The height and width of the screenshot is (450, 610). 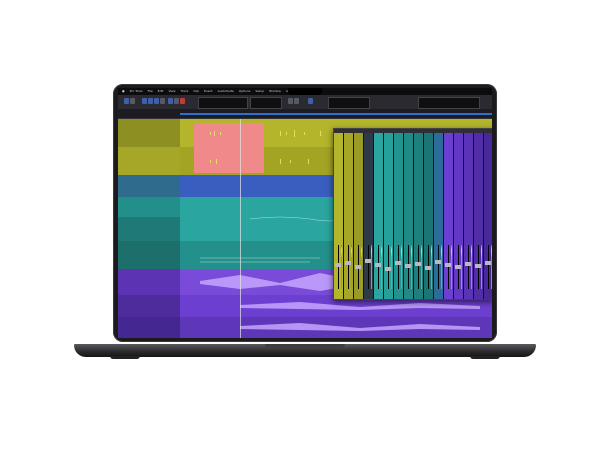 I want to click on grid-nudge-display, so click(x=349, y=103).